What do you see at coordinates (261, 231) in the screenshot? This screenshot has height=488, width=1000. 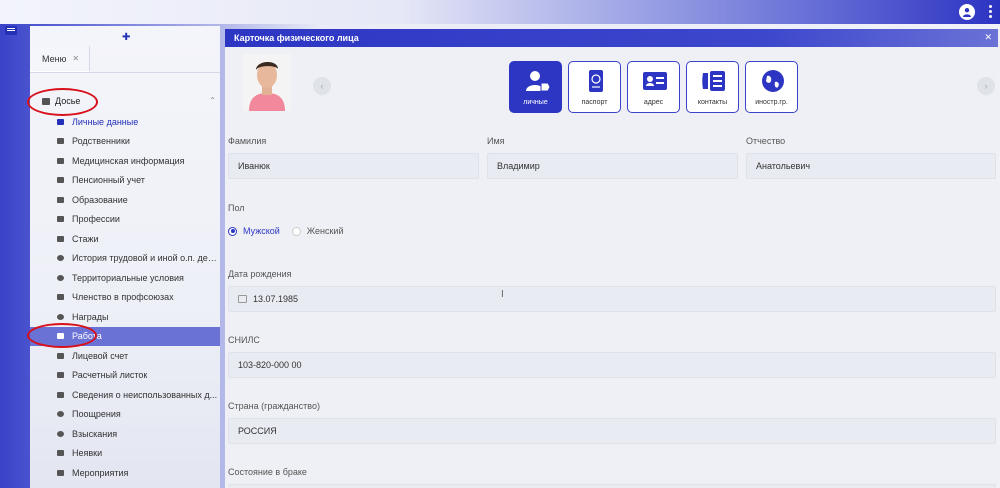 I see `gender-male-label: Мужской` at bounding box center [261, 231].